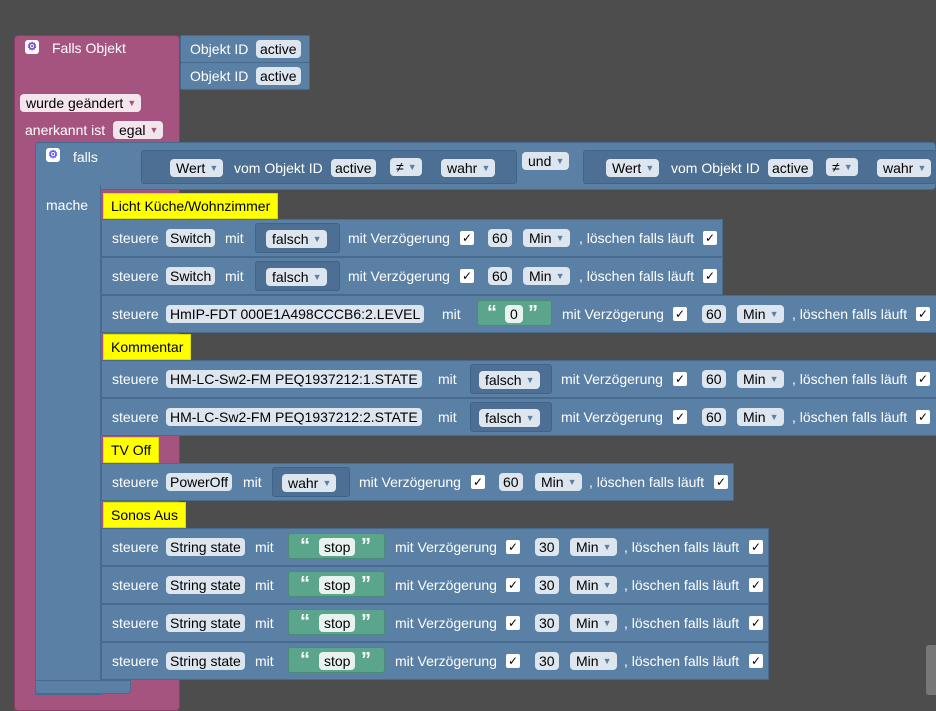  Describe the element at coordinates (81, 103) in the screenshot. I see `change-dropdown: wurde geändert ▼` at that location.